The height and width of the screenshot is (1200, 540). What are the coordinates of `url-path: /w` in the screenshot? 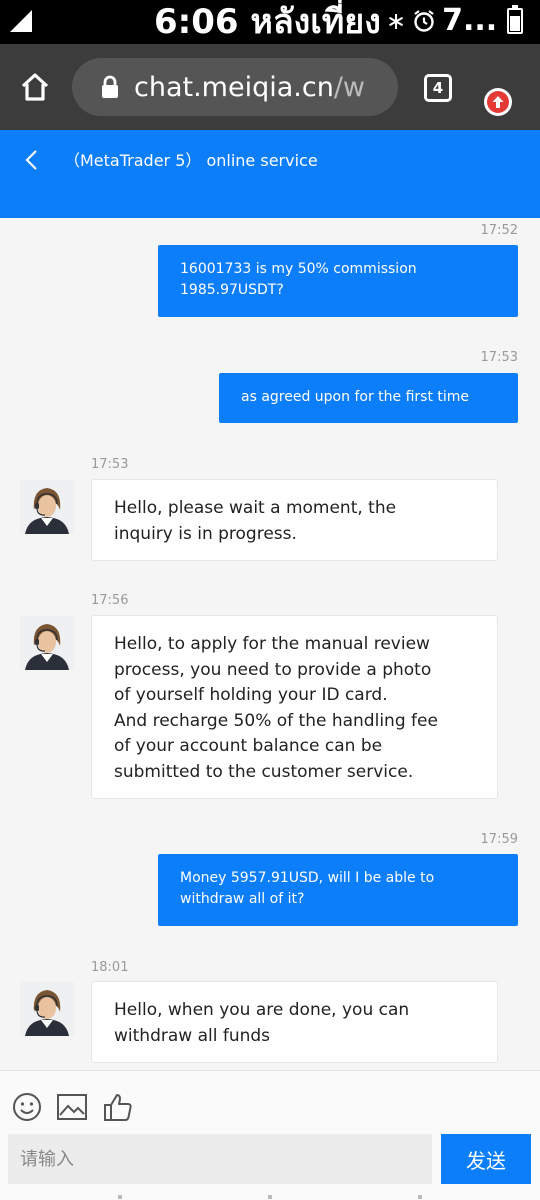 It's located at (349, 87).